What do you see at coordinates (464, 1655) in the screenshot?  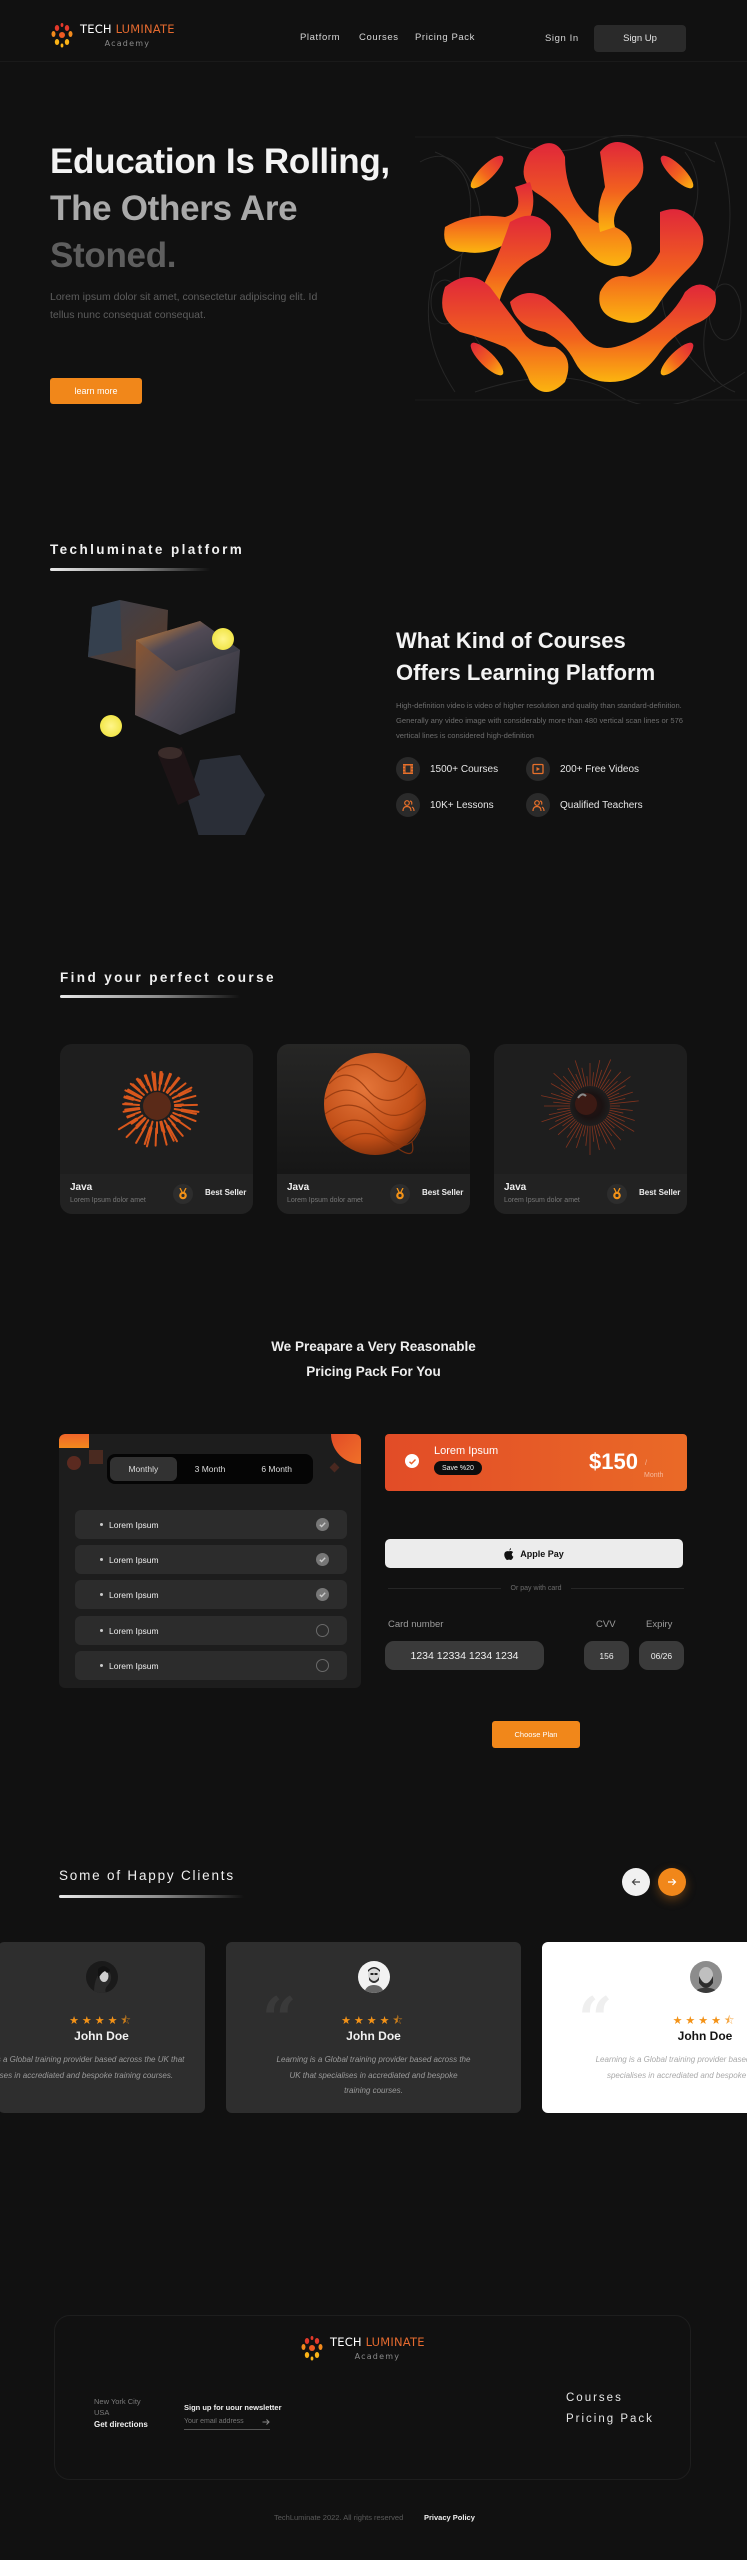 I see `card-number-input` at bounding box center [464, 1655].